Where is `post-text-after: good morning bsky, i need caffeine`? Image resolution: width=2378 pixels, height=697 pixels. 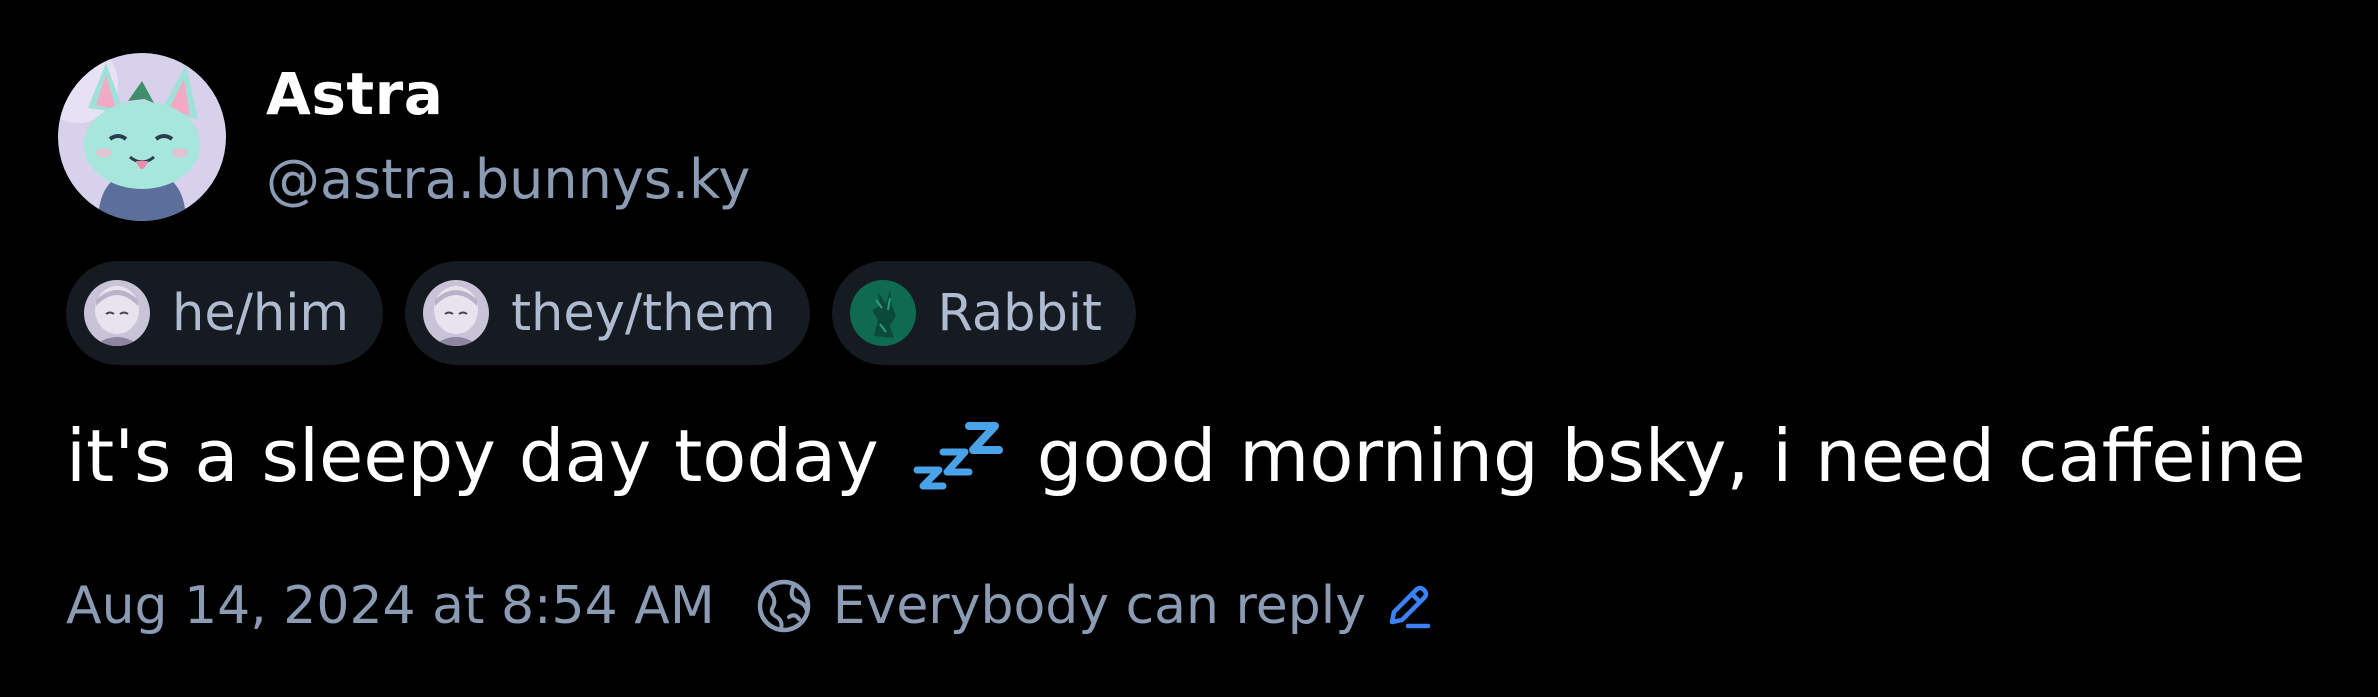 post-text-after: good morning bsky, i need caffeine is located at coordinates (1671, 456).